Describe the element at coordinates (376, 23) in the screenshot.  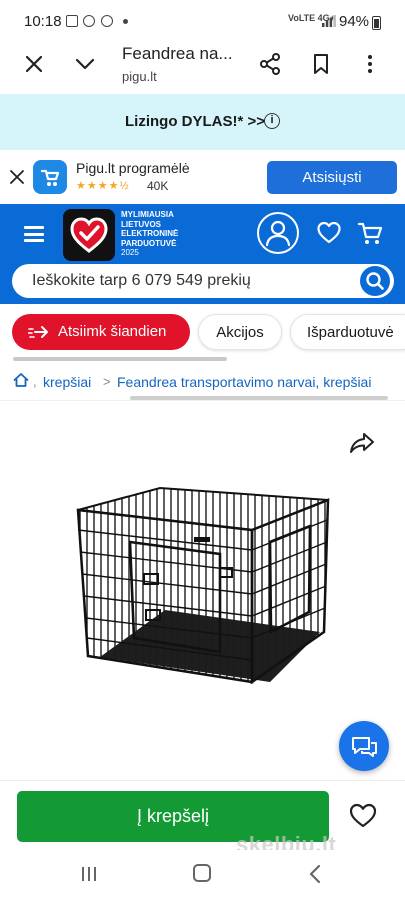
I see `battery-icon` at that location.